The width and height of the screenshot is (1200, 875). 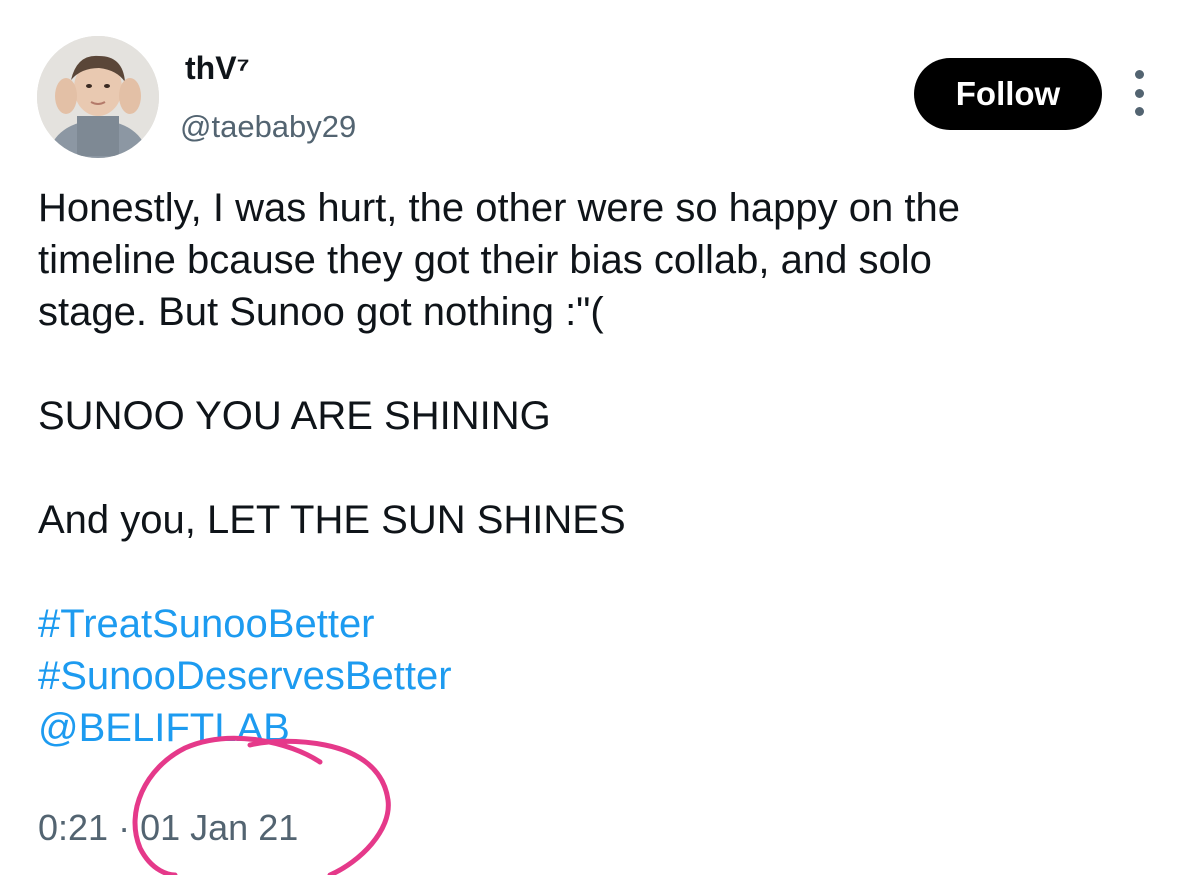 What do you see at coordinates (164, 728) in the screenshot?
I see `mention-link: @BELIFTLAB` at bounding box center [164, 728].